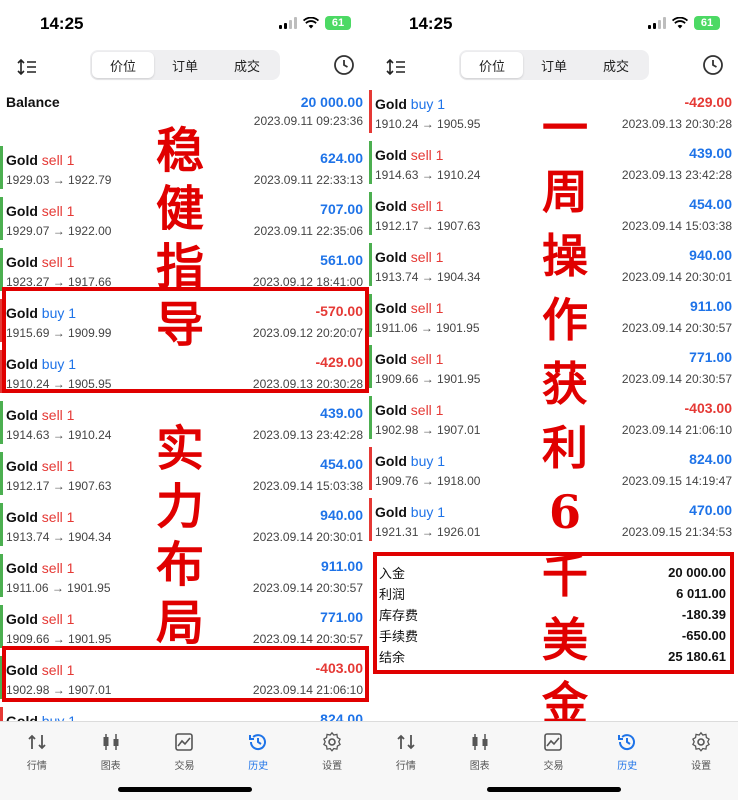  I want to click on summary-value: 6 011.00, so click(701, 593).